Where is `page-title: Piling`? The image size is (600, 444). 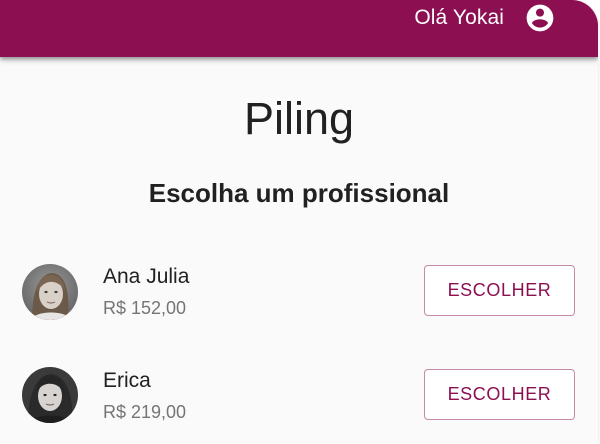 page-title: Piling is located at coordinates (299, 118).